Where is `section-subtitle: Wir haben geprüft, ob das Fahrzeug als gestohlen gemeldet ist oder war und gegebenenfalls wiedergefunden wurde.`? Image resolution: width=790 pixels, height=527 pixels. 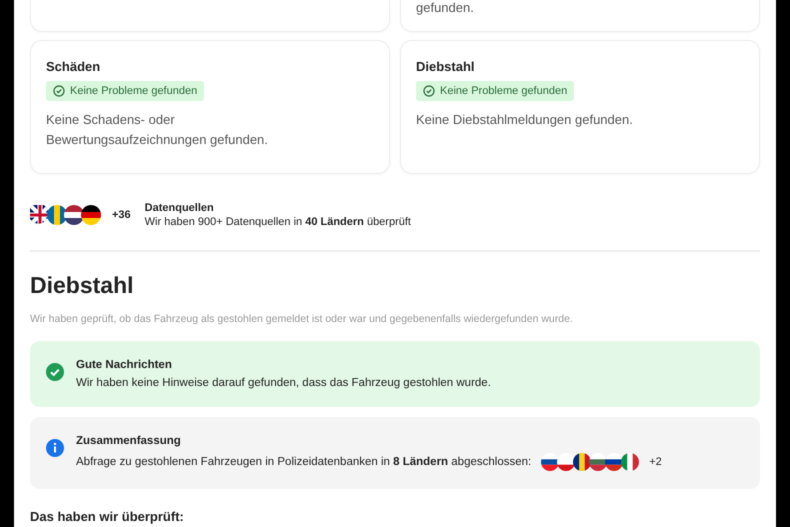 section-subtitle: Wir haben geprüft, ob das Fahrzeug als gestohlen gemeldet ist oder war und gegebenenfalls wiedergefunden wurde. is located at coordinates (302, 319).